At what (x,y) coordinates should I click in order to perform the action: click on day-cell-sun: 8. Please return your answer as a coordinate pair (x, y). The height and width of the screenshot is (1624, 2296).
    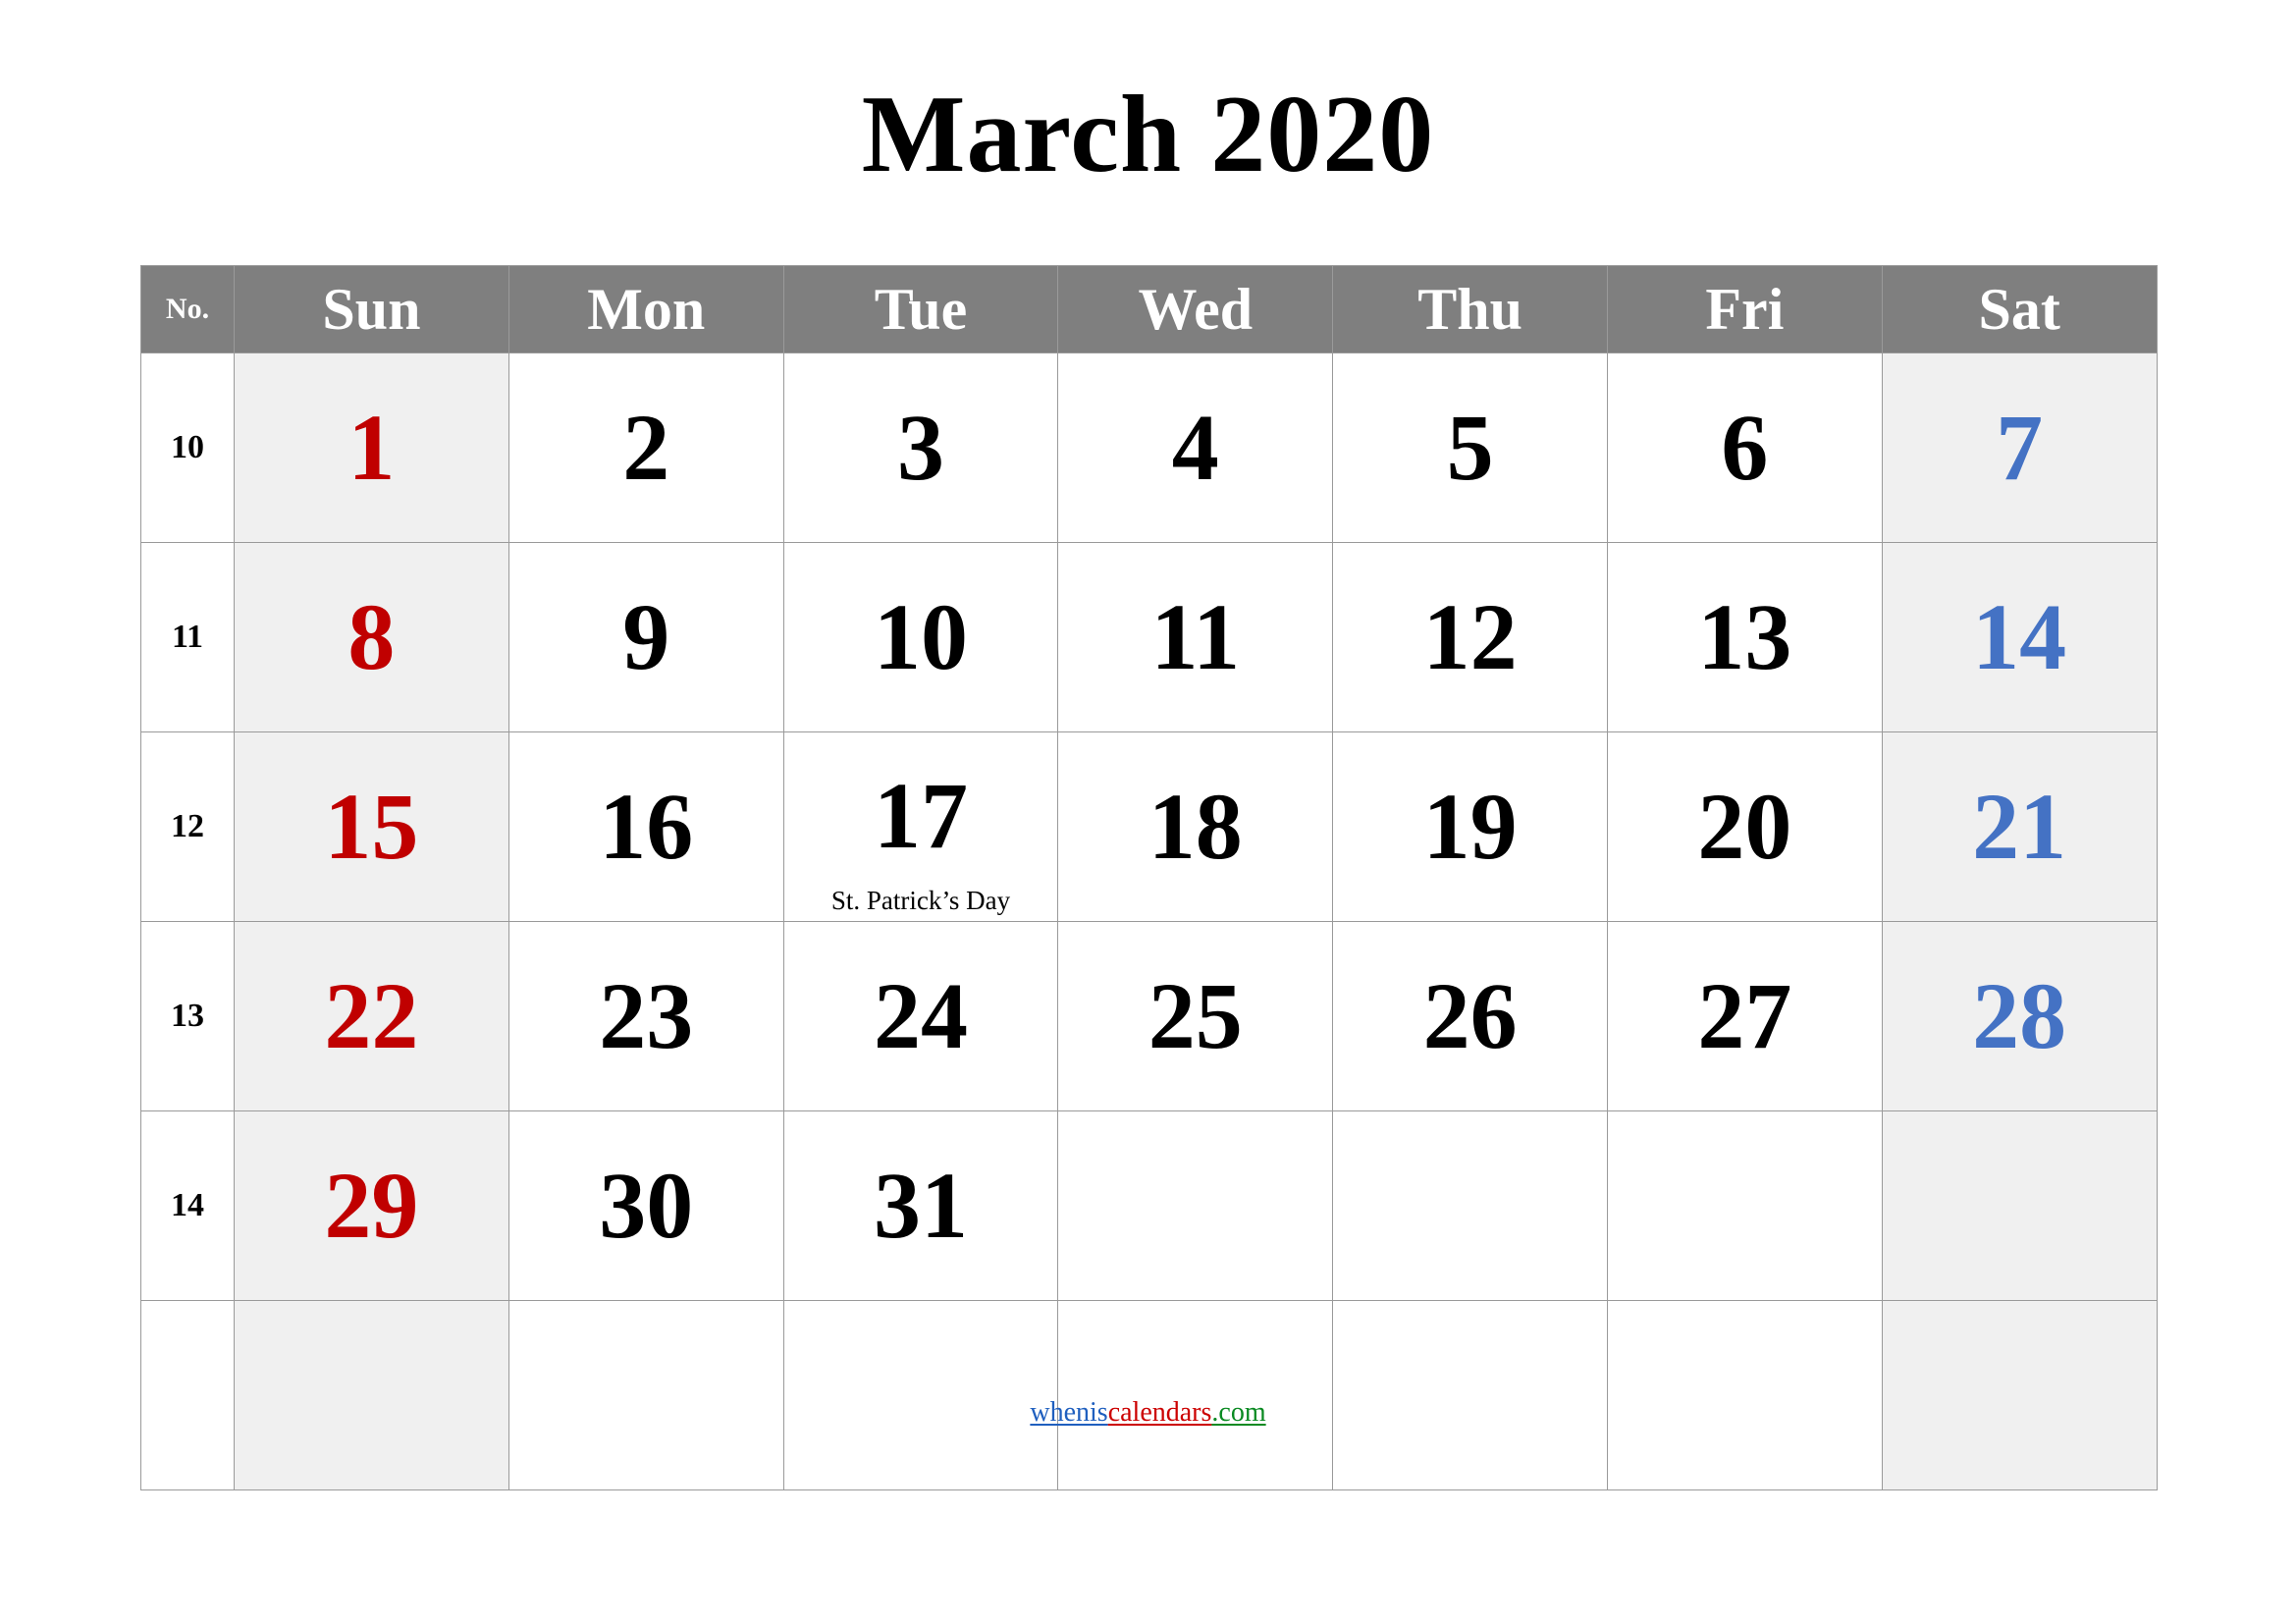
    Looking at the image, I should click on (371, 637).